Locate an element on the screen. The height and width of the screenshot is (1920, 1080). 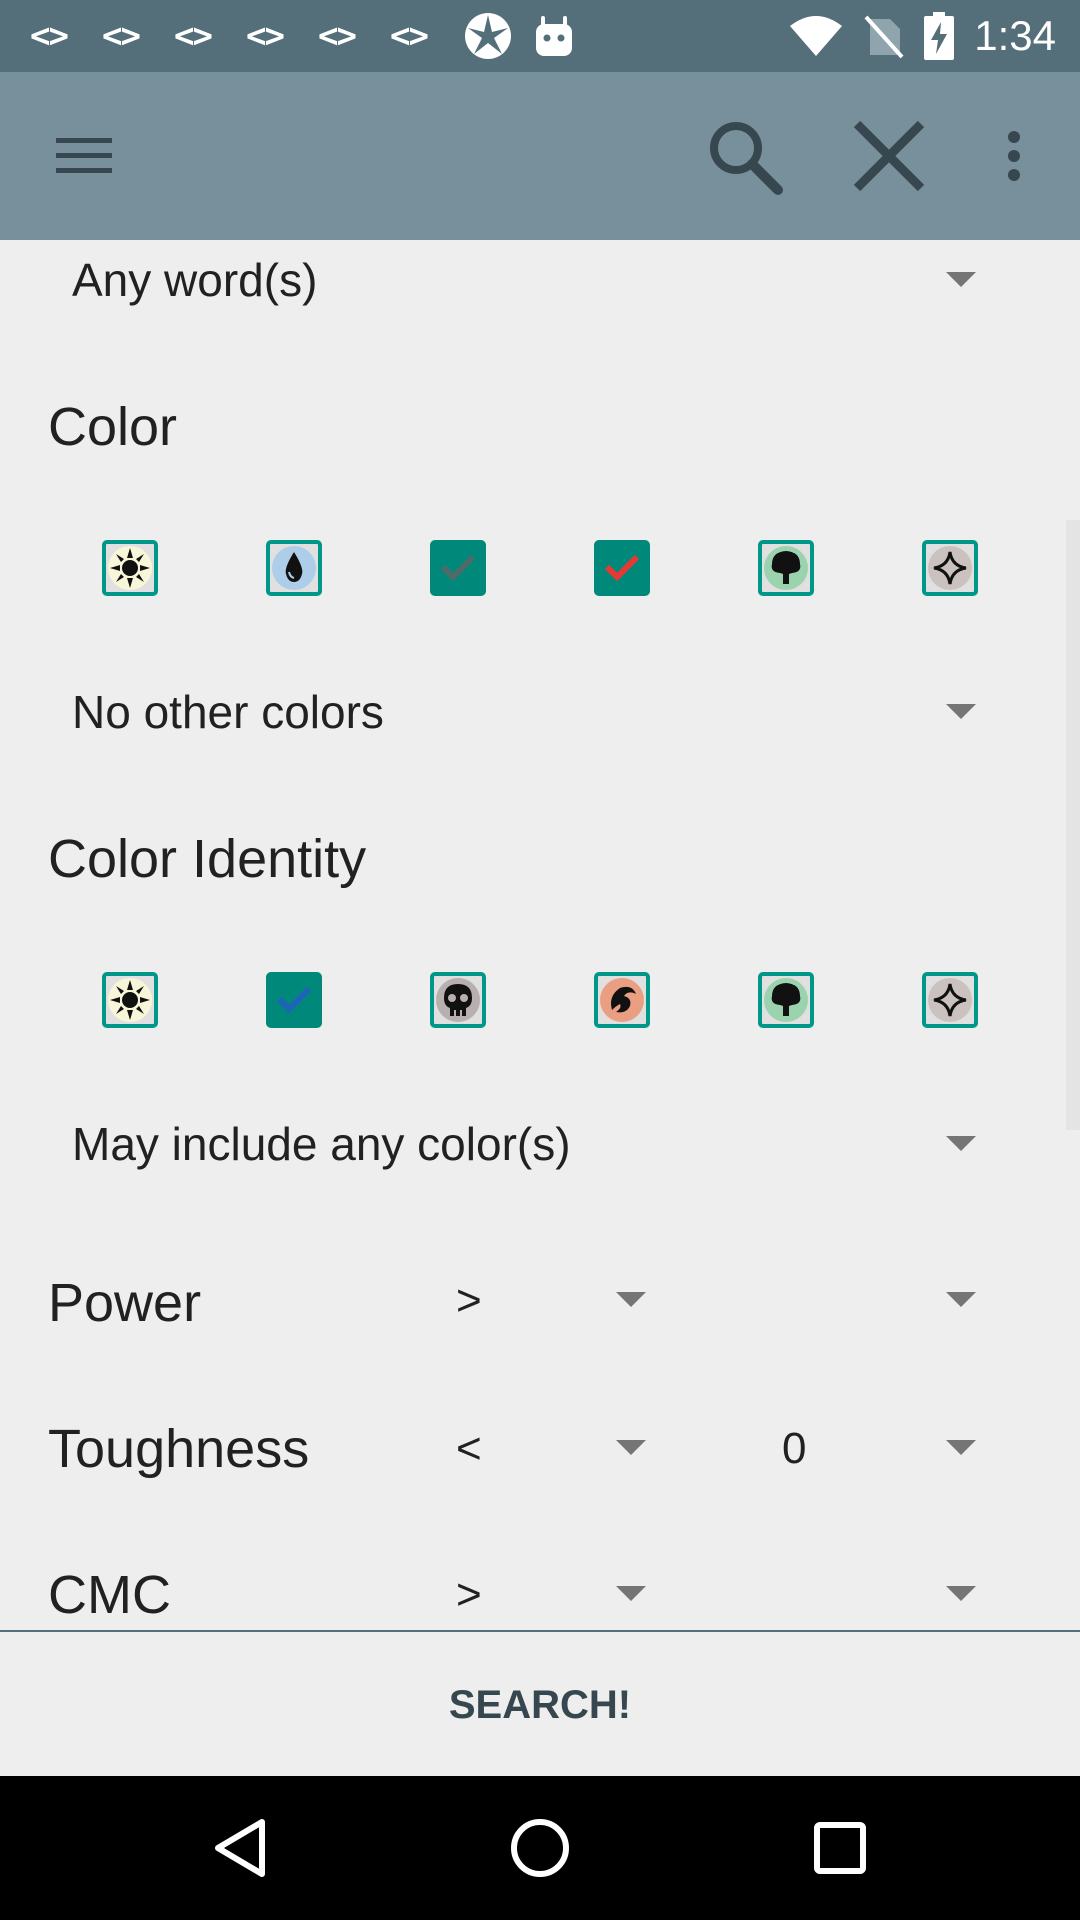
close-icon is located at coordinates (889, 156).